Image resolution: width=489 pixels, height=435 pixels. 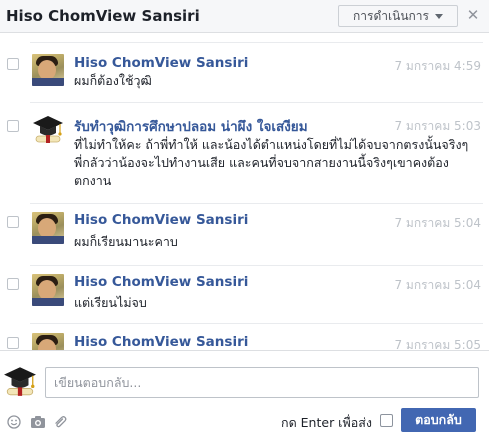 What do you see at coordinates (438, 16) in the screenshot?
I see `caret-down-icon` at bounding box center [438, 16].